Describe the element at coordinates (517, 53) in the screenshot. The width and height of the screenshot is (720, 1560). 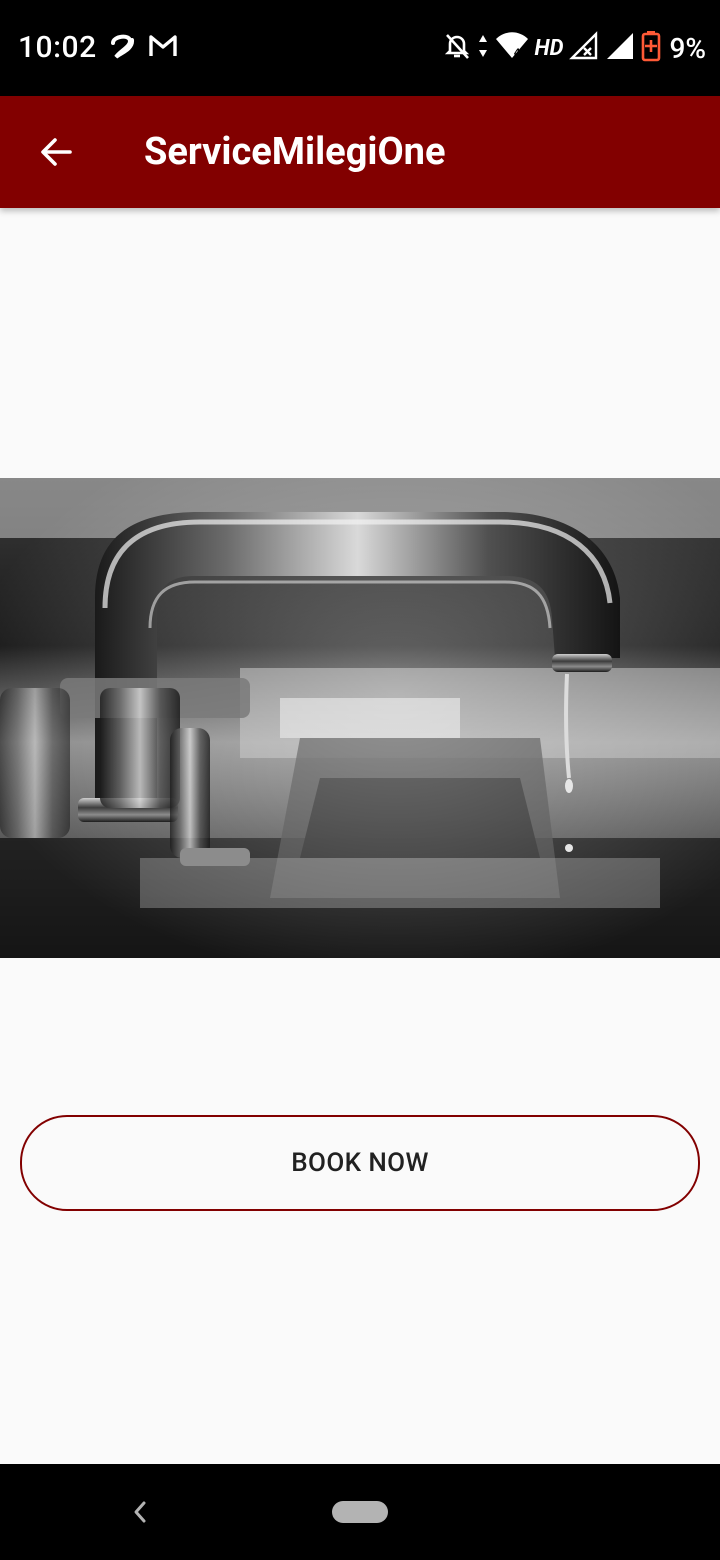
I see `svg-text: 4` at that location.